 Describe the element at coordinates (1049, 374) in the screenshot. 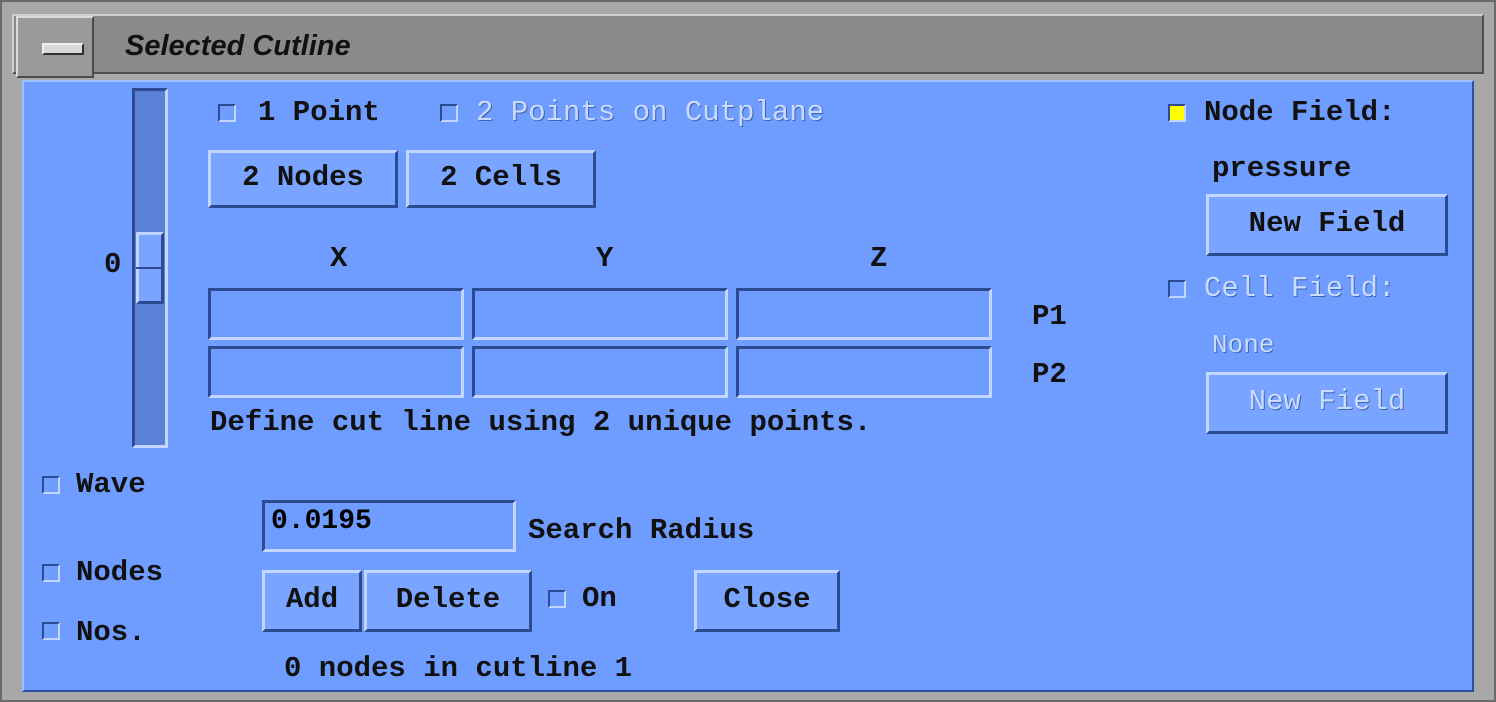

I see `p2-label: P2` at that location.